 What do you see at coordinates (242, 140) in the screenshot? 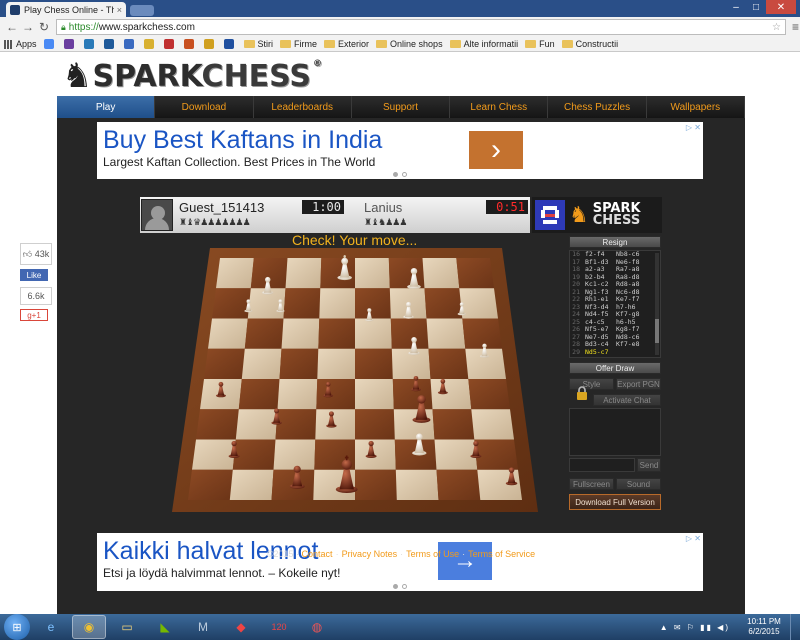
I see `top-ad-title: Buy Best Kaftans in India` at bounding box center [242, 140].